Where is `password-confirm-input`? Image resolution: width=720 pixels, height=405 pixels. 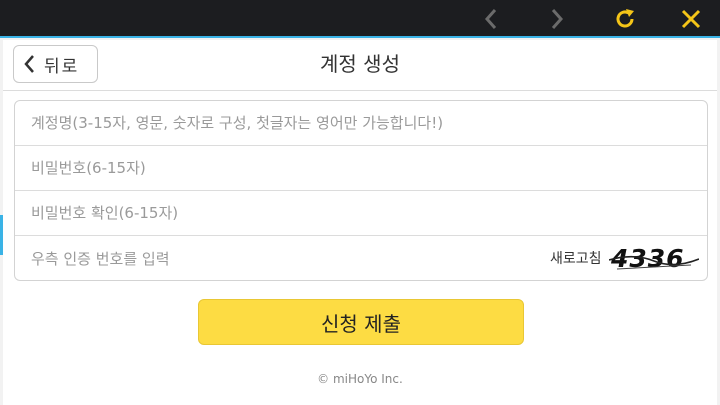
password-confirm-input is located at coordinates (361, 213).